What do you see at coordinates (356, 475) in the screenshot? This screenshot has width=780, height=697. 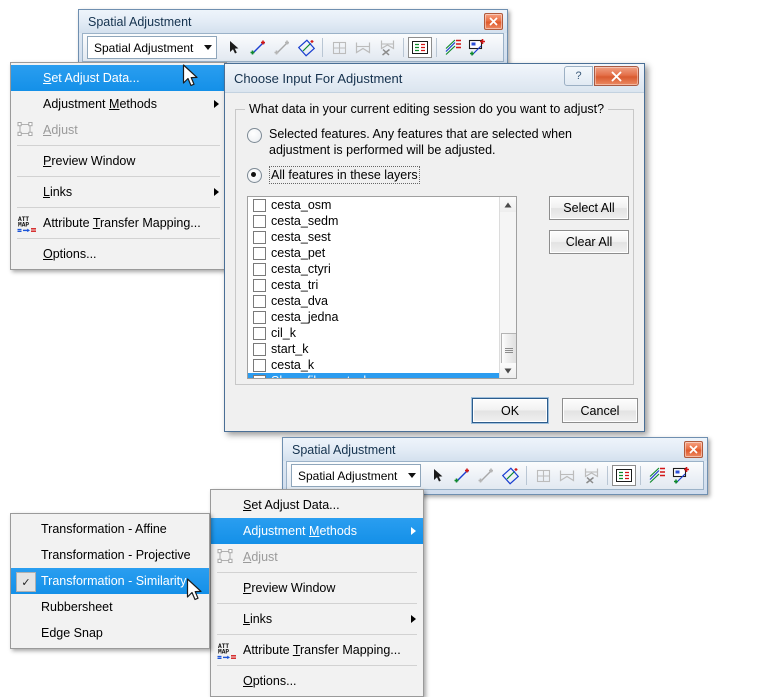 I see `spatial-adjustment-menu-button-bottom: Spatial Adjustment` at bounding box center [356, 475].